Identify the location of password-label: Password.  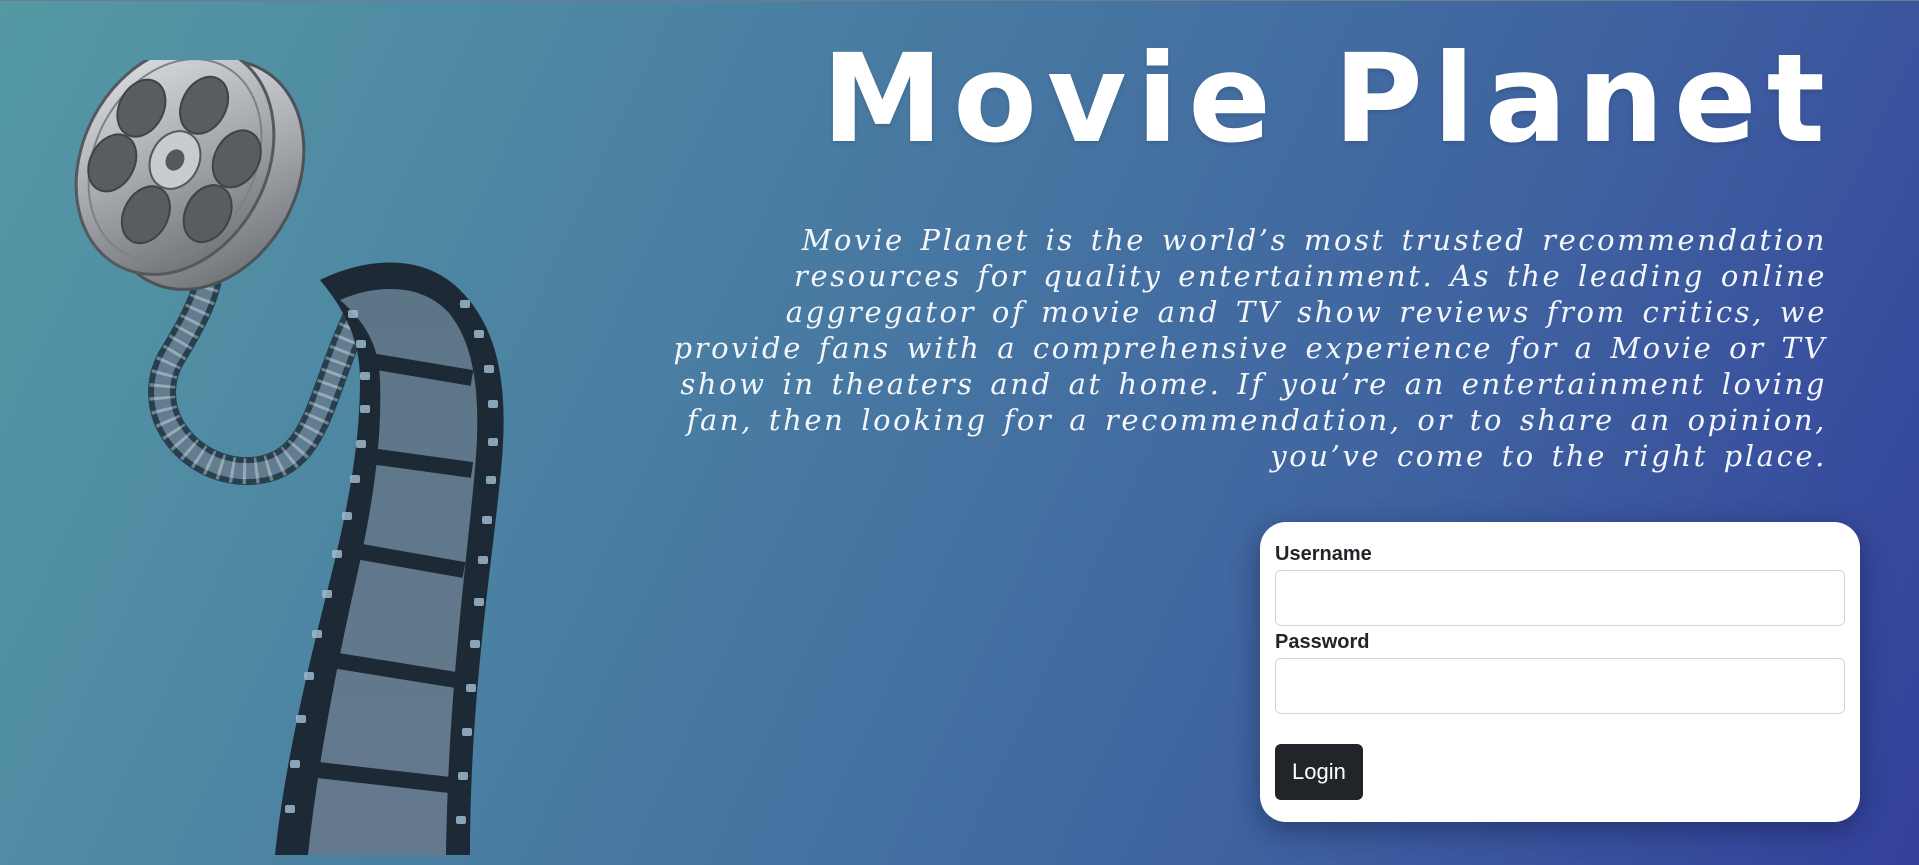
(1322, 642).